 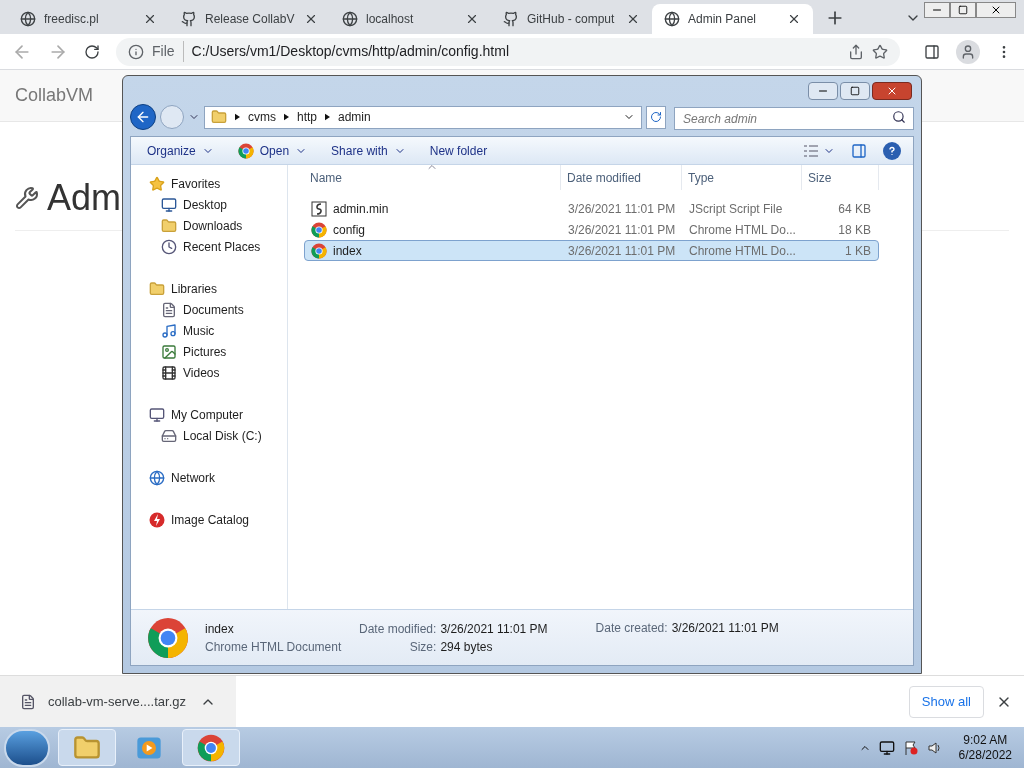 I want to click on field-value: 3/26/2021 11:01 PM, so click(x=725, y=628).